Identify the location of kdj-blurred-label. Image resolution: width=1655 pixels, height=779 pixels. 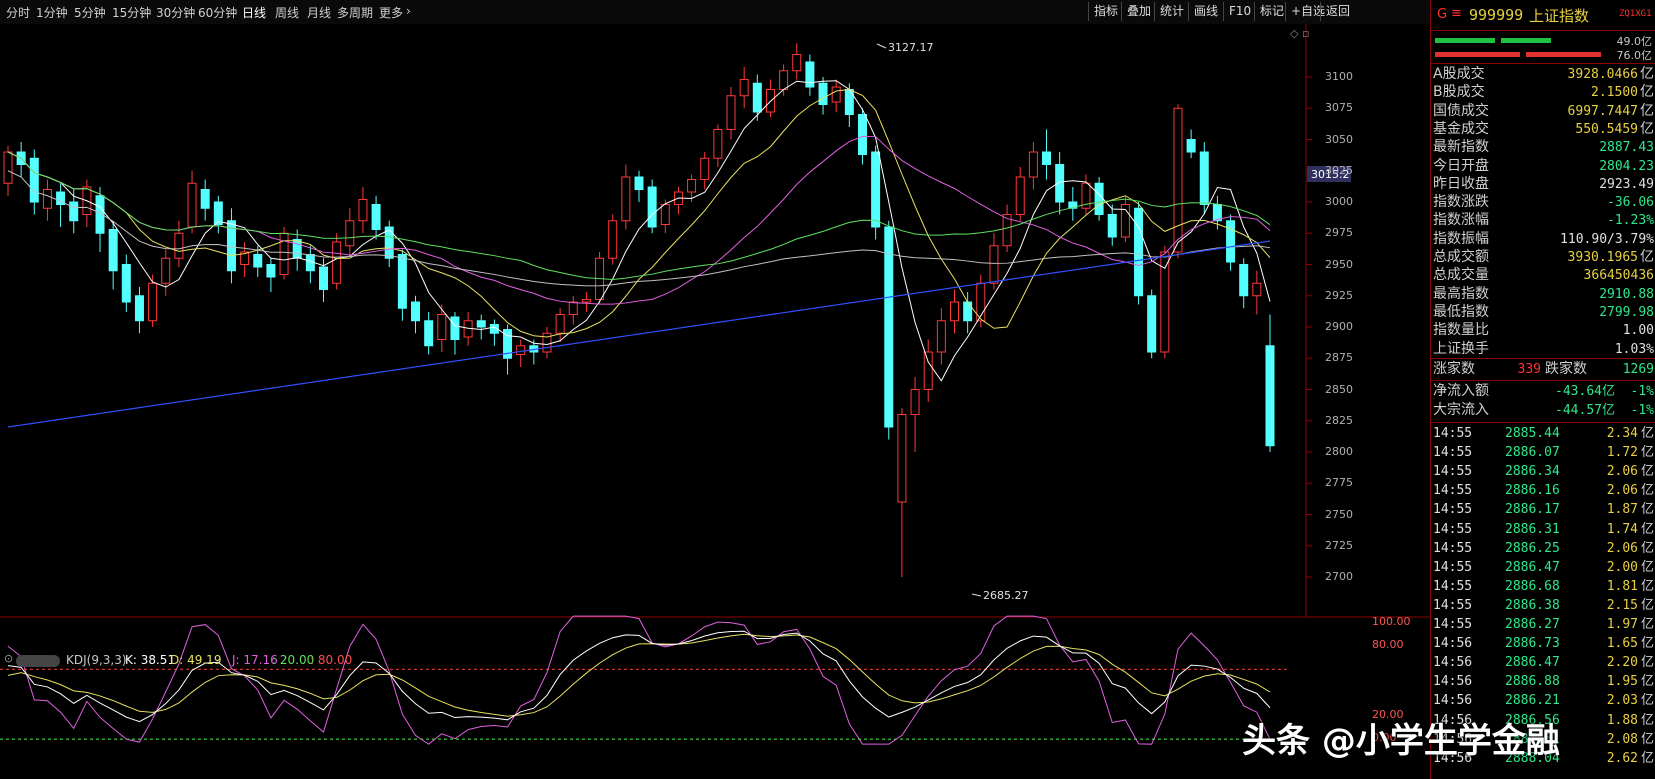
(38, 661).